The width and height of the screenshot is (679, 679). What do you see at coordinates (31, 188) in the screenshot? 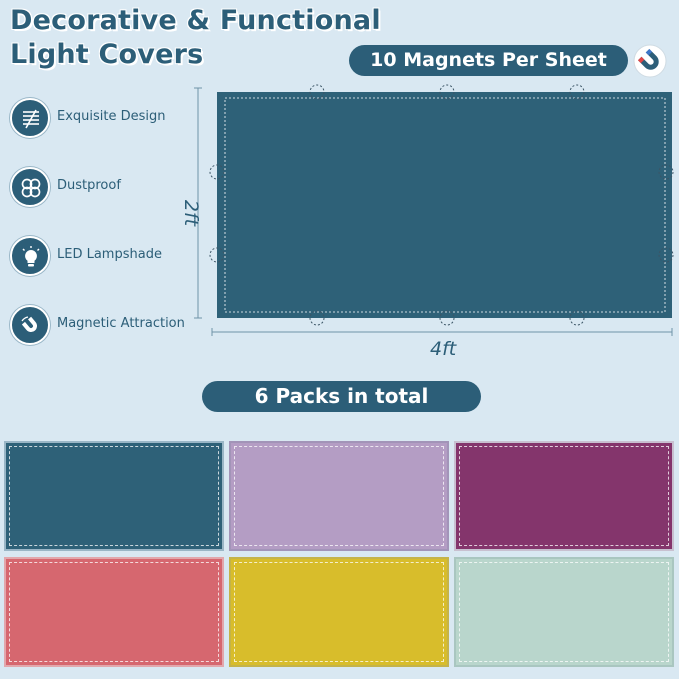
I see `clover-icon` at bounding box center [31, 188].